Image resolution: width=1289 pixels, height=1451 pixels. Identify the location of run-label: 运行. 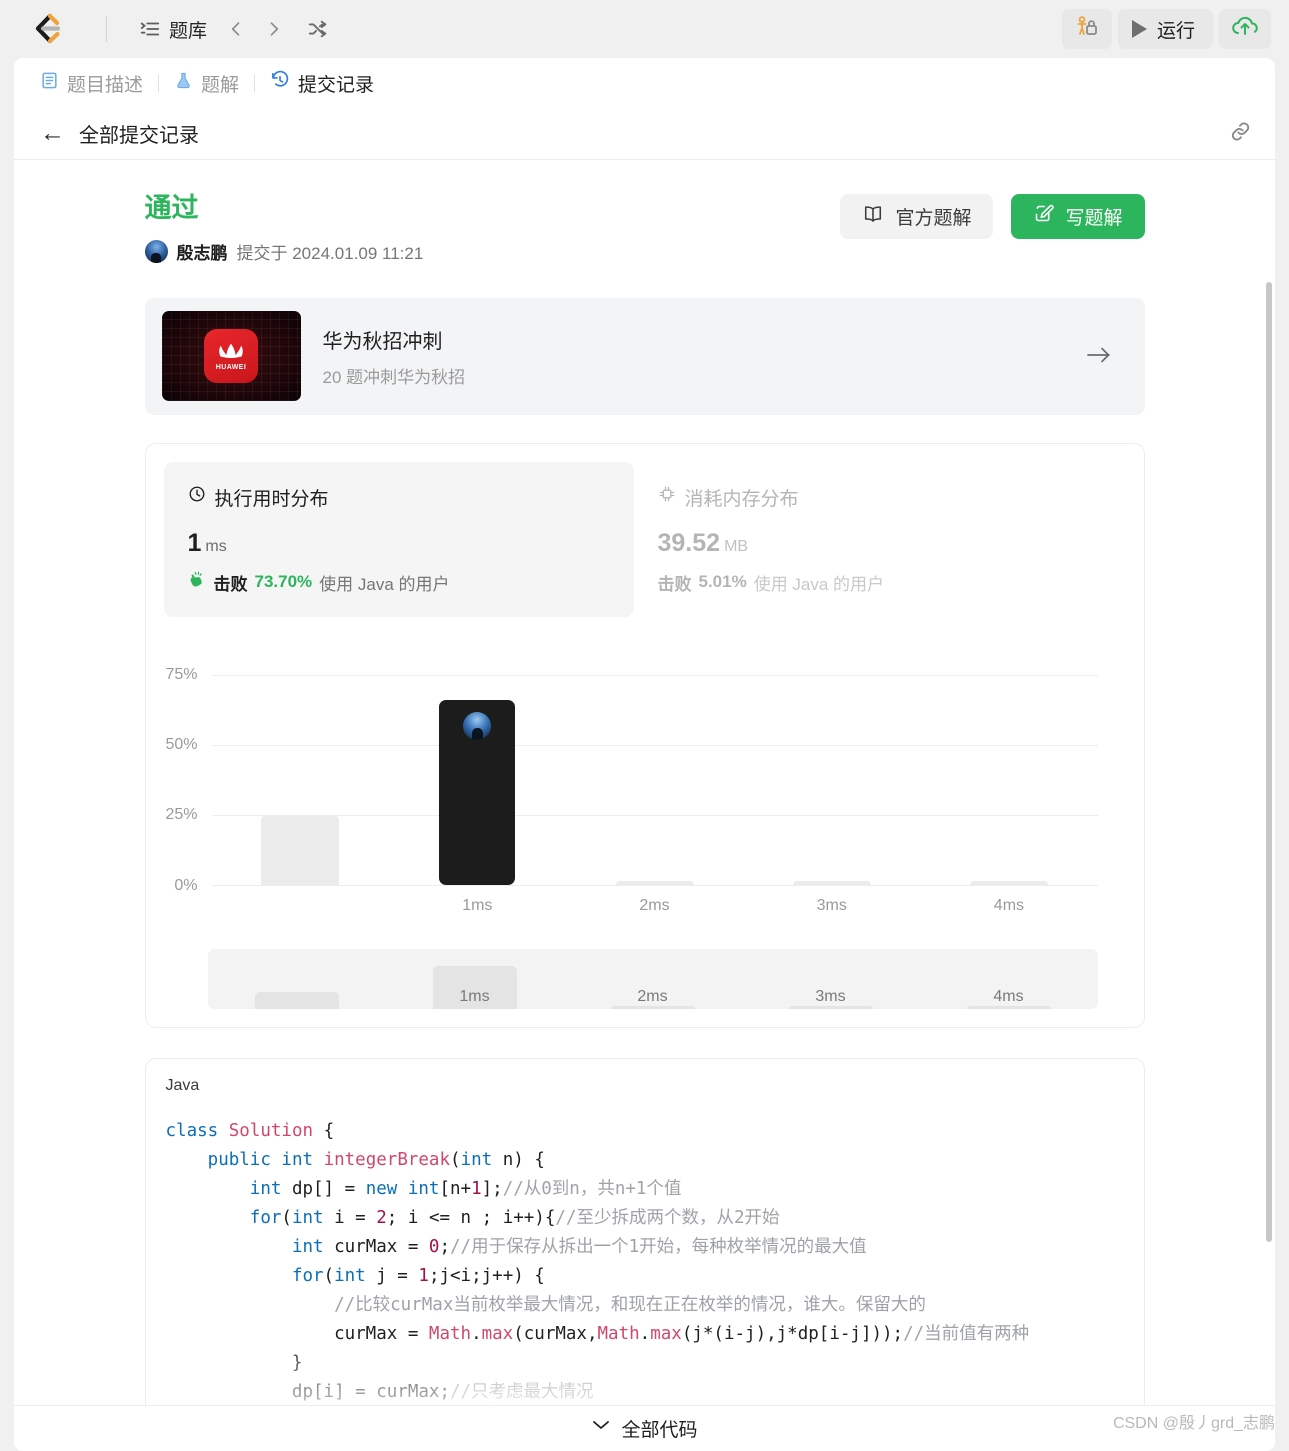
(1175, 31).